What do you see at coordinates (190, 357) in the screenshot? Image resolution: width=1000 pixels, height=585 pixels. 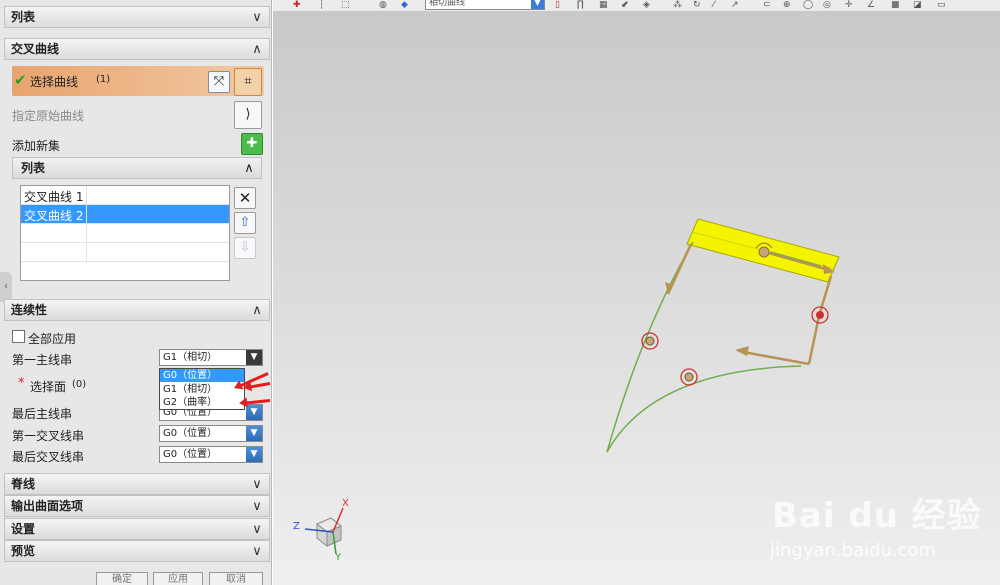 I see `first-primary-value: G1（相切）` at bounding box center [190, 357].